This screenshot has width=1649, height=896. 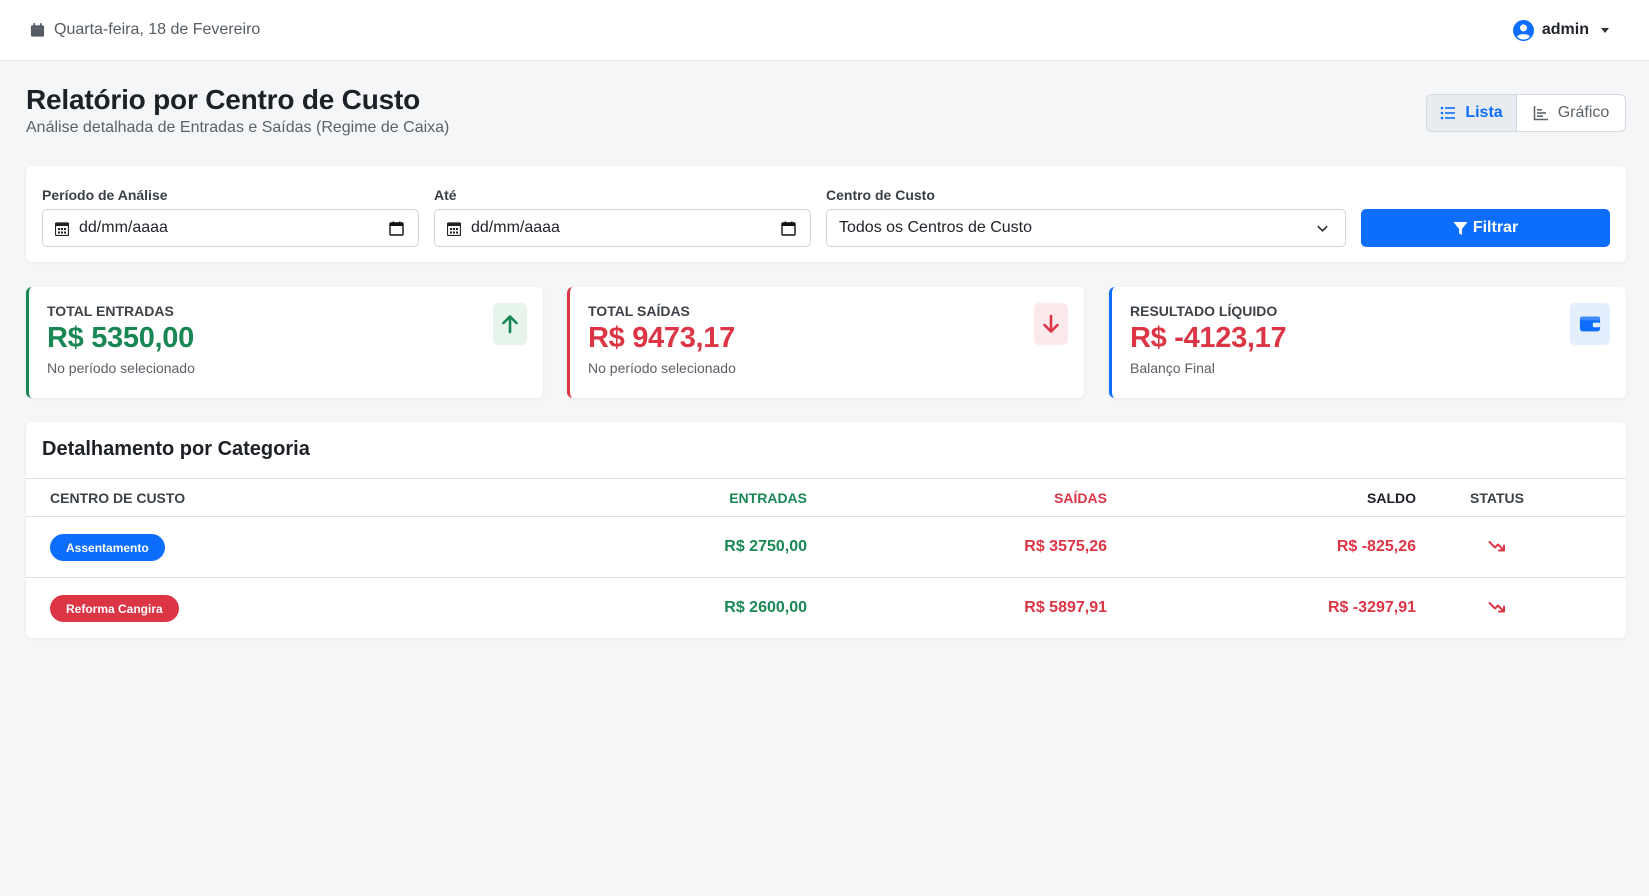 I want to click on bar-chart-icon, so click(x=1540, y=113).